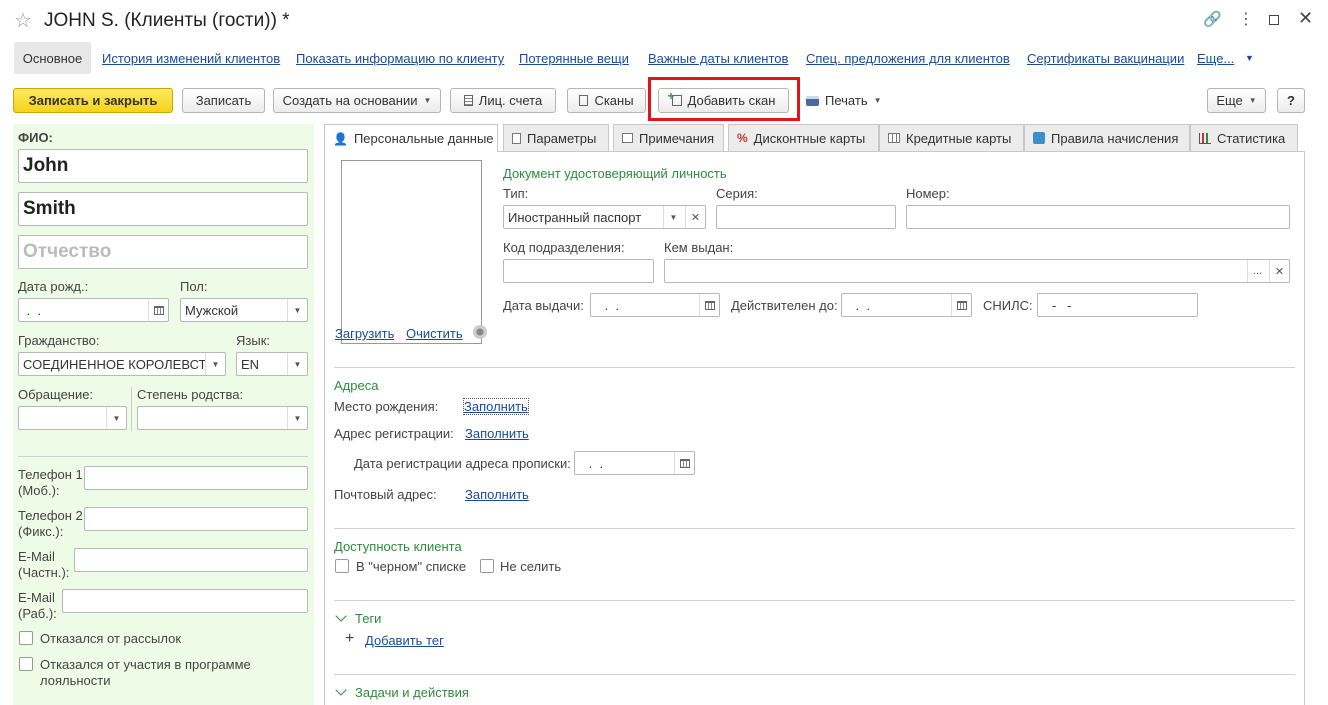 The width and height of the screenshot is (1328, 705). What do you see at coordinates (191, 560) in the screenshot?
I see `email1-field` at bounding box center [191, 560].